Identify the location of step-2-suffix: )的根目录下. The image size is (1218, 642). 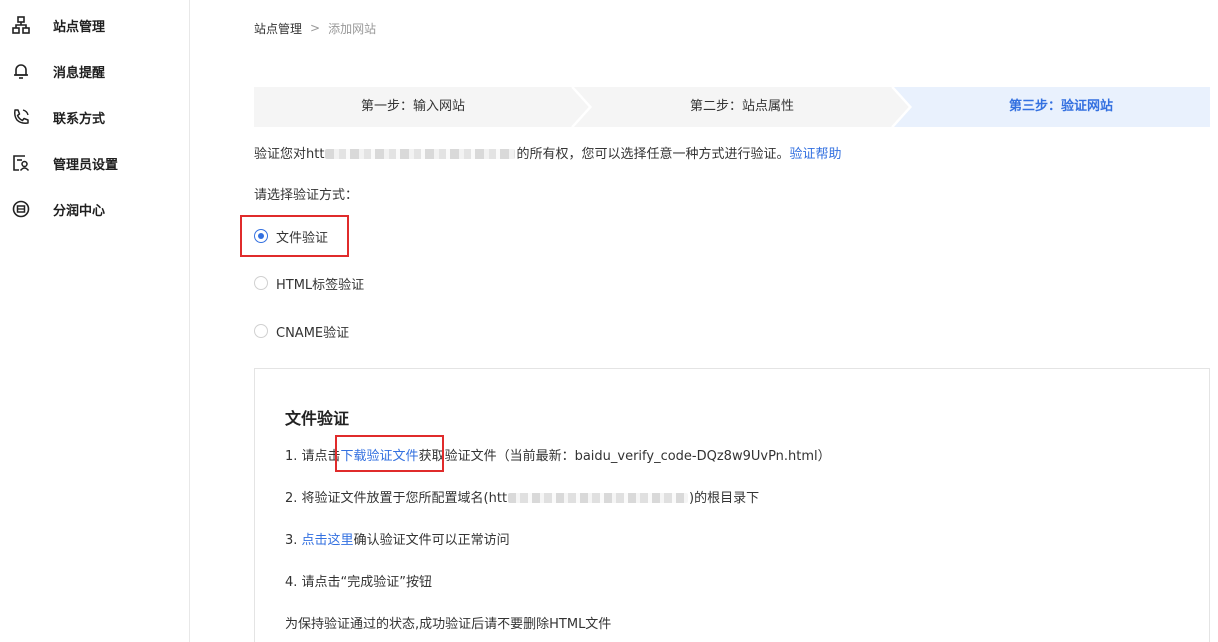
(724, 498).